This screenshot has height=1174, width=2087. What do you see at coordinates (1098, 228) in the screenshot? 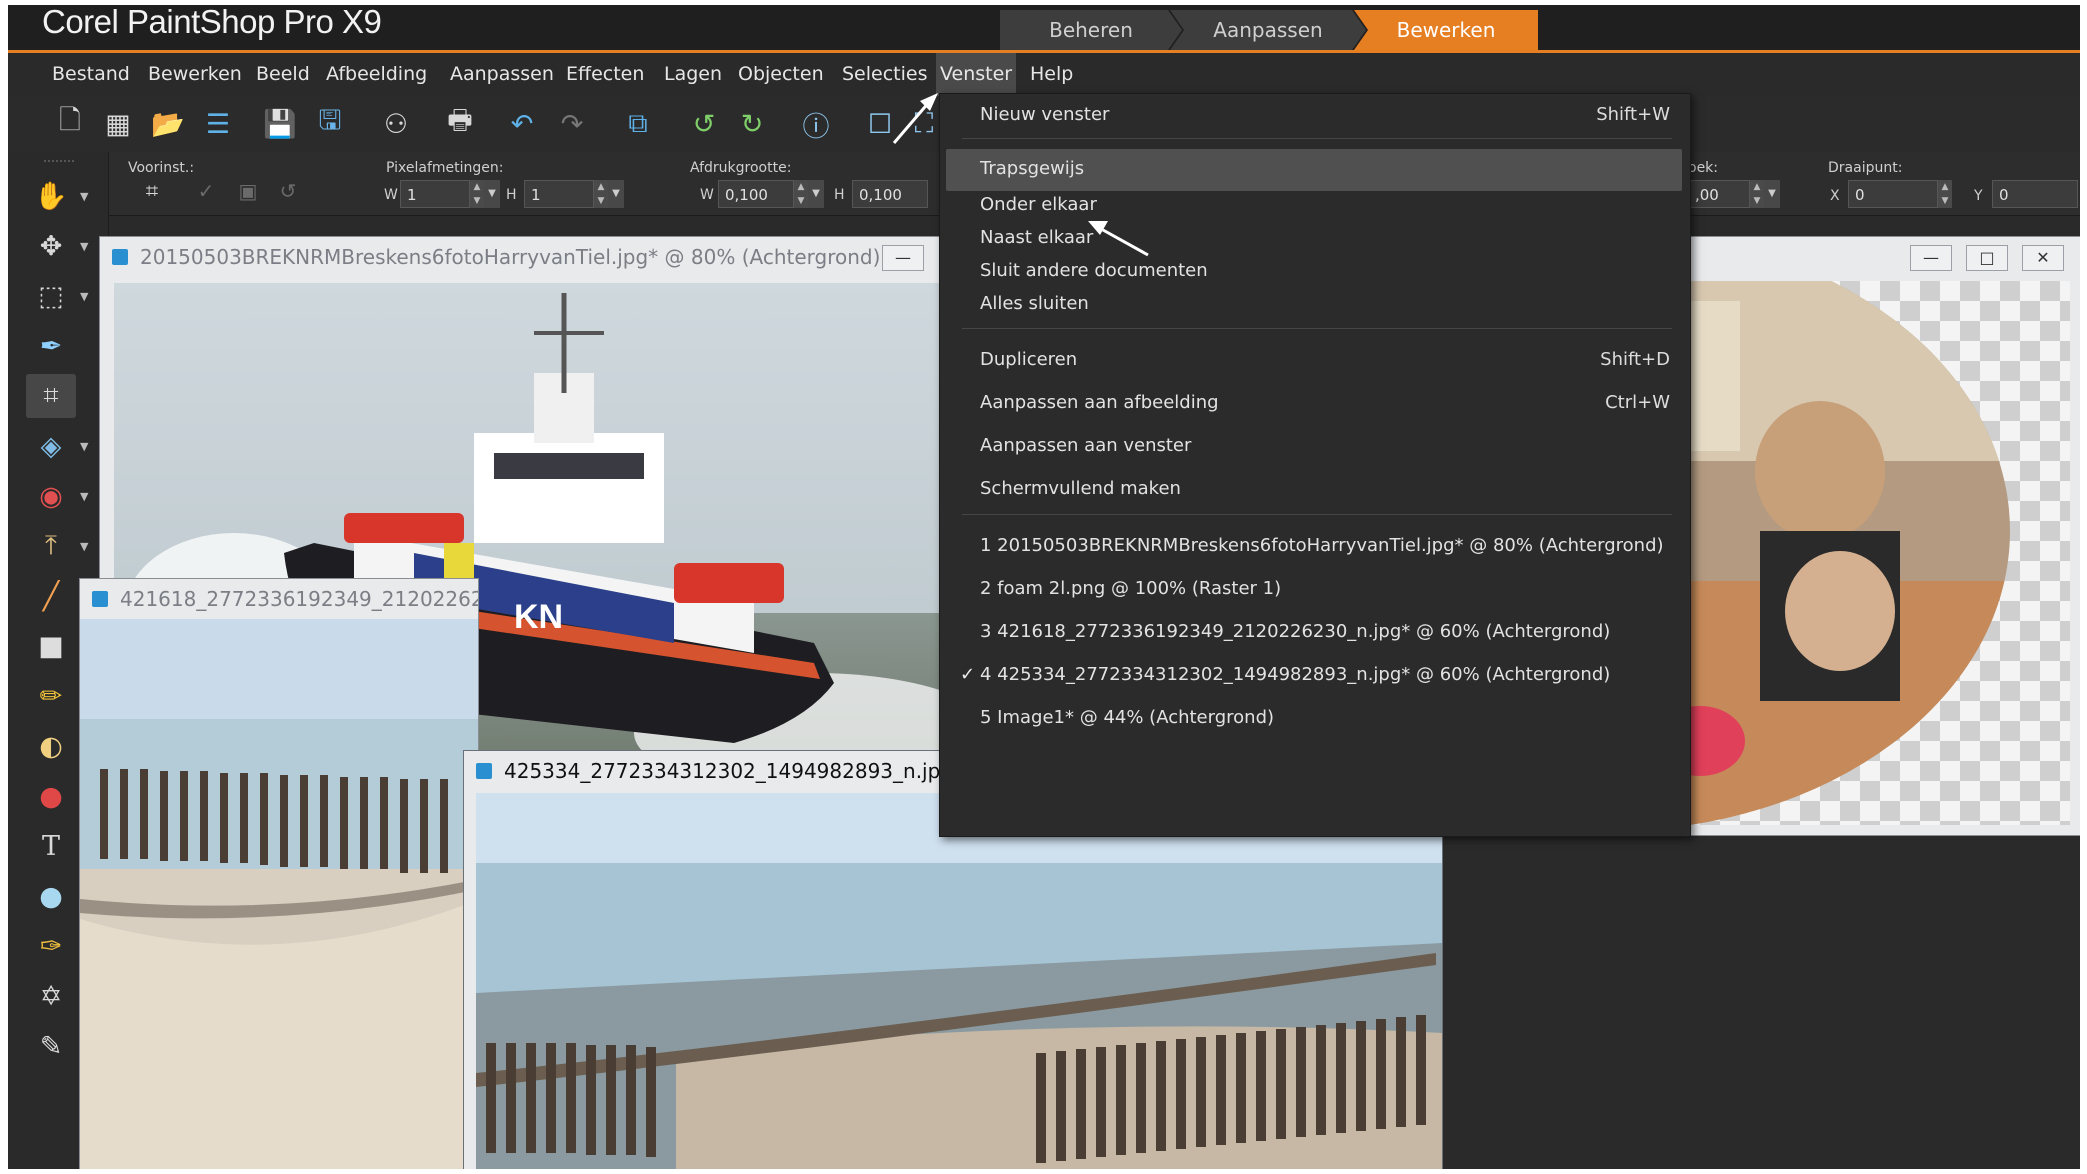
I see `arrow-head-trapsgewijs` at bounding box center [1098, 228].